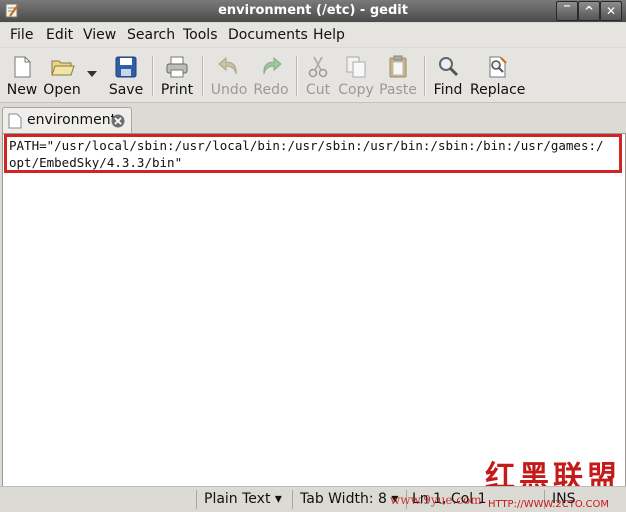 This screenshot has height=512, width=626. What do you see at coordinates (329, 35) in the screenshot?
I see `menu-help: Help` at bounding box center [329, 35].